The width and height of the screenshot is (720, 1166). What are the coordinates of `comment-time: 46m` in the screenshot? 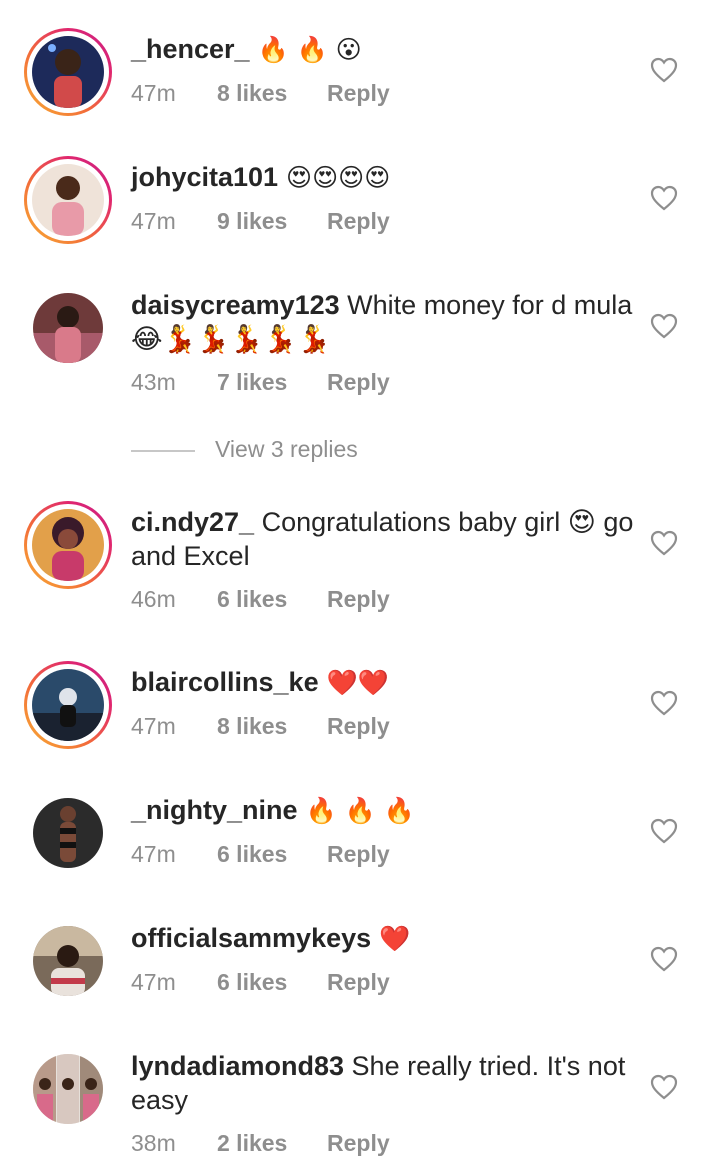 It's located at (153, 599).